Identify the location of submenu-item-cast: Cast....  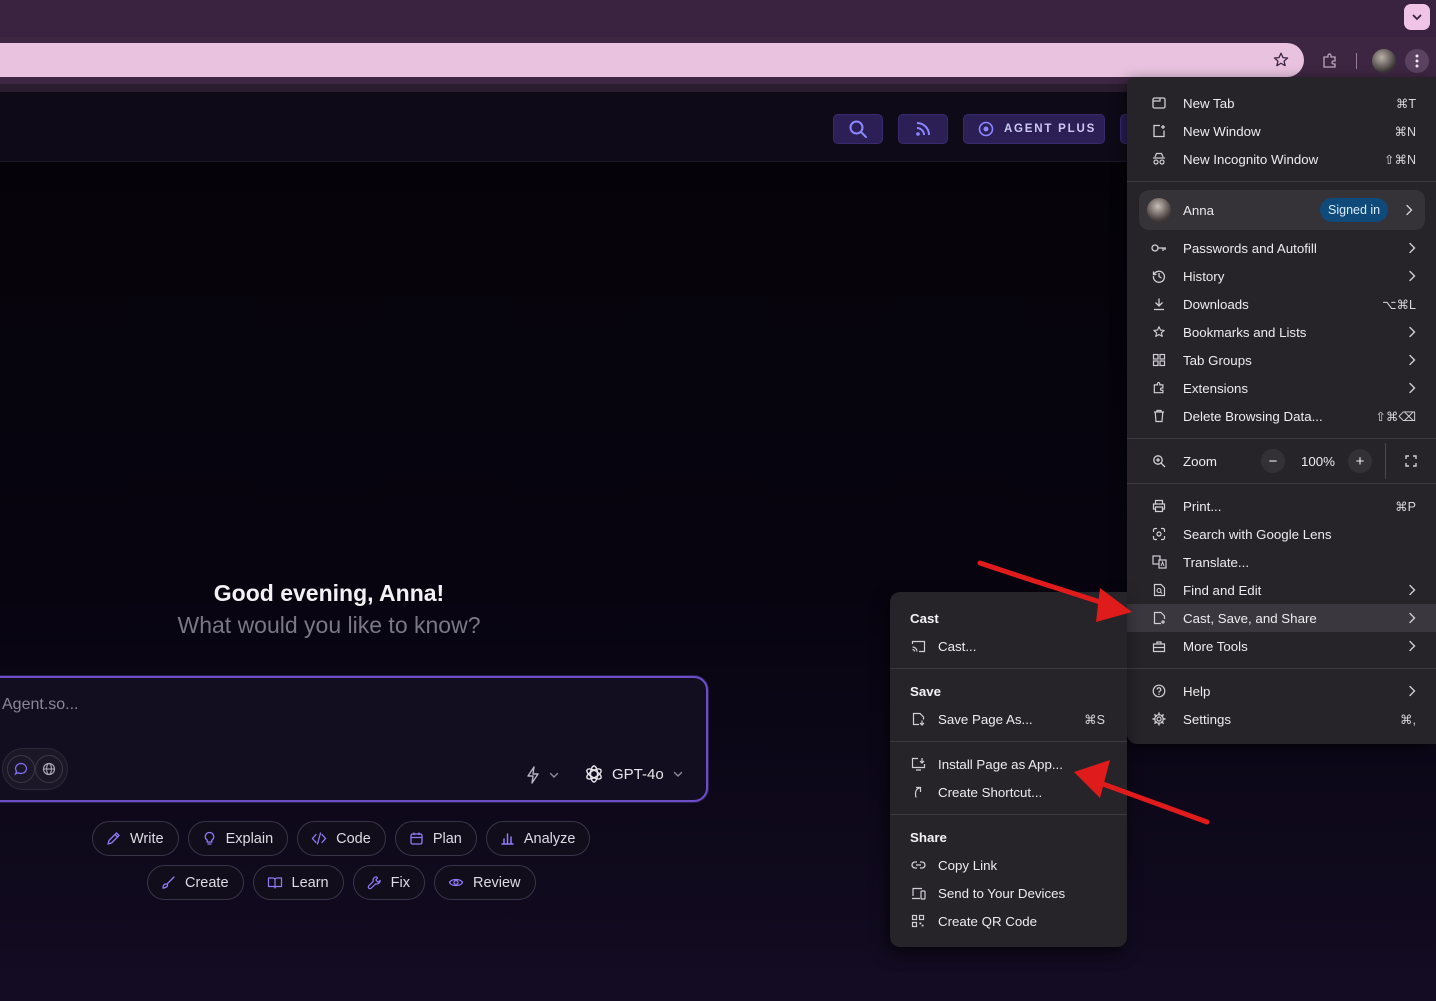
(1008, 646).